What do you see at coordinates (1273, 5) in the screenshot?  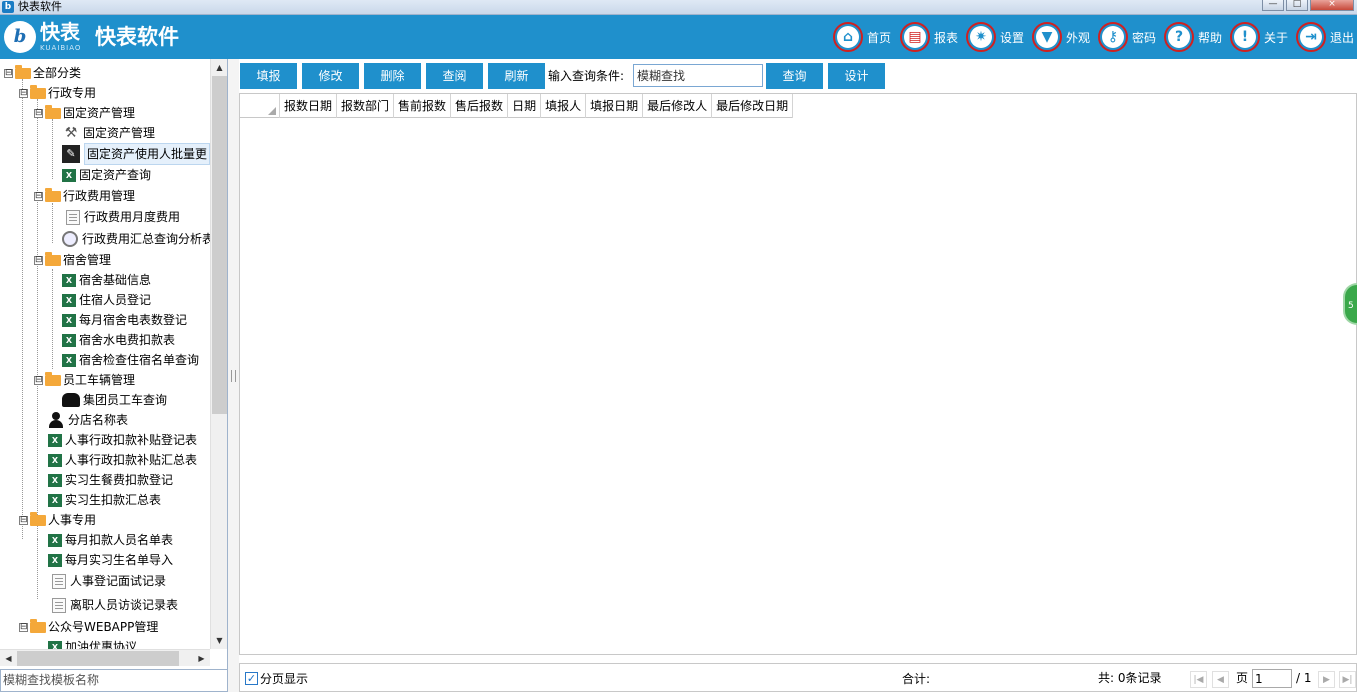 I see `minimize-button: —` at bounding box center [1273, 5].